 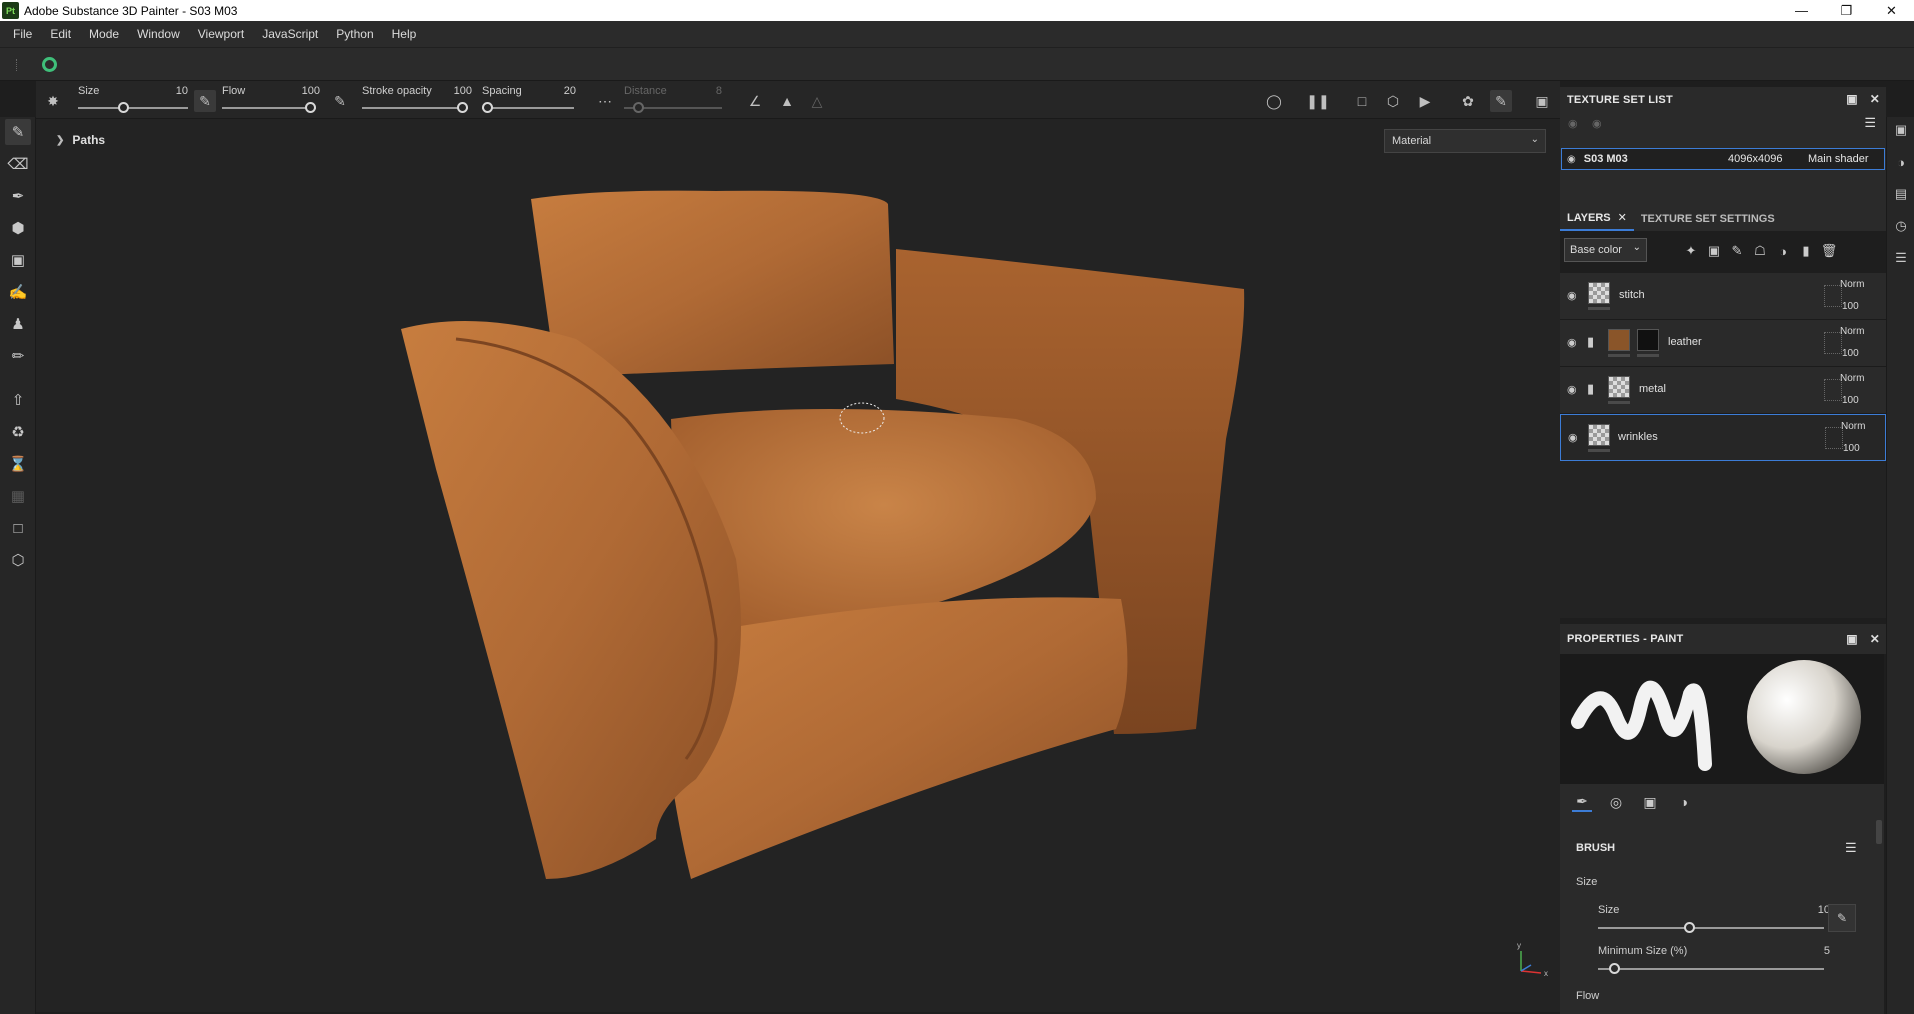 What do you see at coordinates (134, 100) in the screenshot?
I see `size-slider: Size 10` at bounding box center [134, 100].